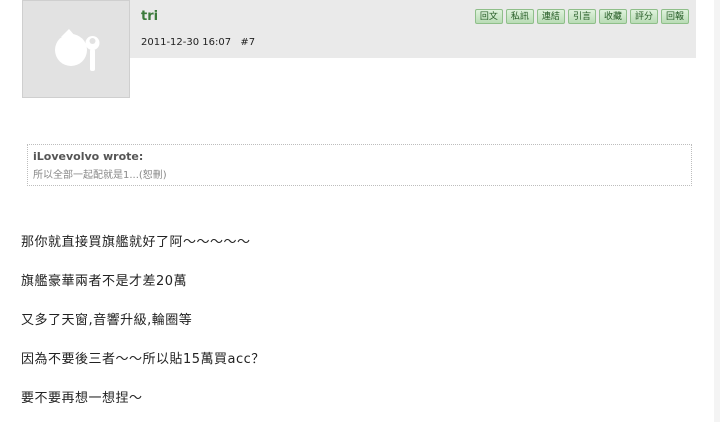  Describe the element at coordinates (643, 16) in the screenshot. I see `rate-button: 評分` at that location.